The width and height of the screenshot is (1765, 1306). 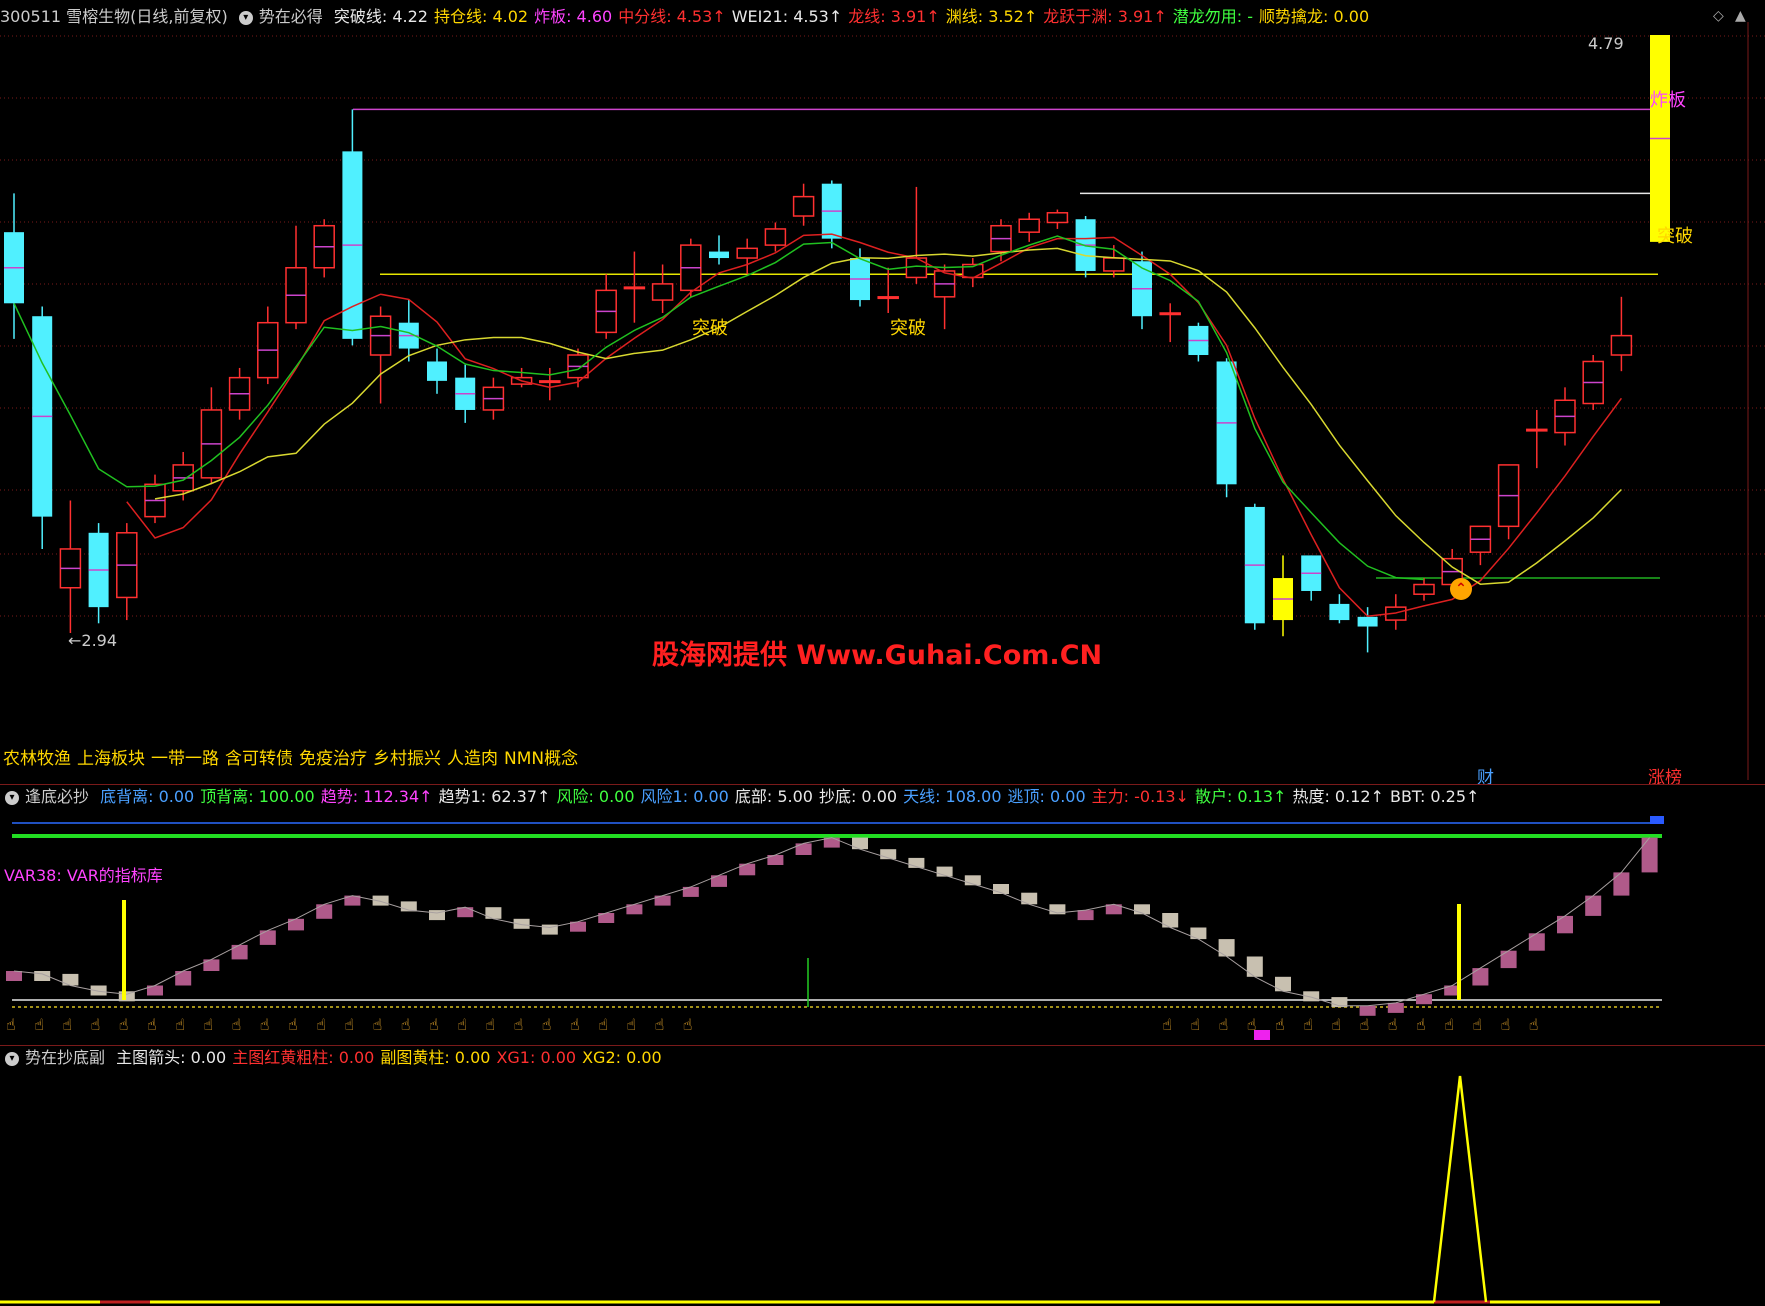 What do you see at coordinates (1460, 1189) in the screenshot?
I see `signal-spike` at bounding box center [1460, 1189].